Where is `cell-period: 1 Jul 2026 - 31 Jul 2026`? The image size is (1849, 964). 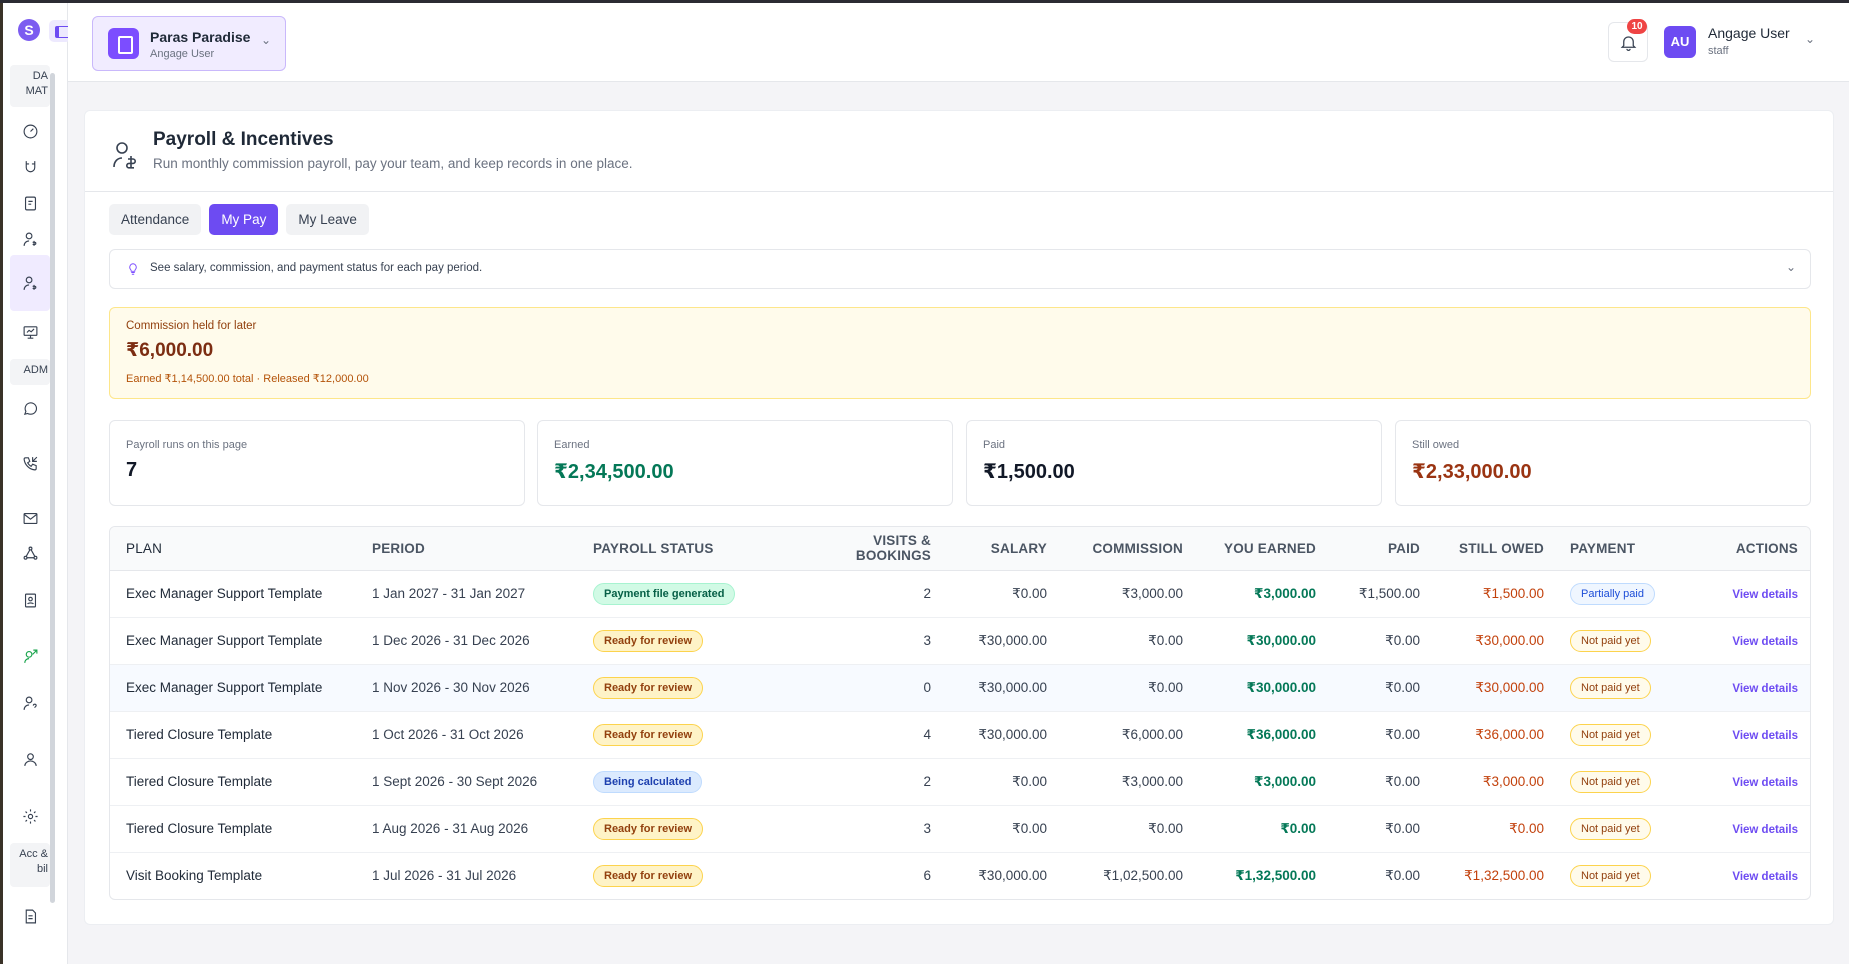
cell-period: 1 Jul 2026 - 31 Jul 2026 is located at coordinates (444, 876).